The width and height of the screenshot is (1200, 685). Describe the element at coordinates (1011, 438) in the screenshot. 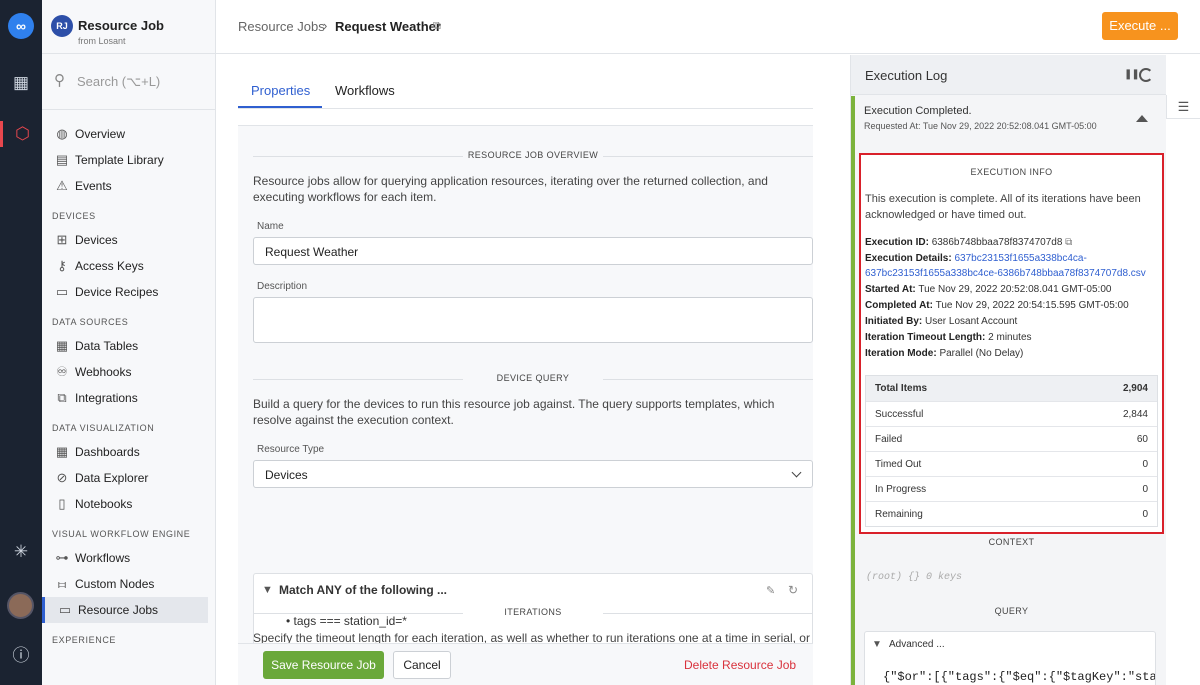

I see `table-row: Failed 60` at that location.